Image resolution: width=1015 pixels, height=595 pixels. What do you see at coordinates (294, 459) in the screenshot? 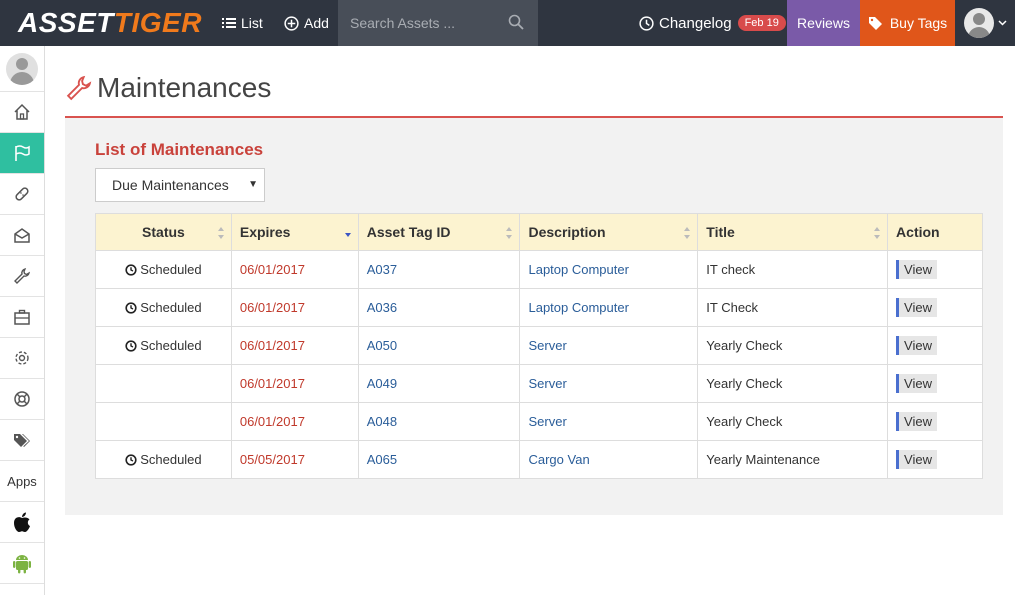
I see `cell-expires: 05/05/2017` at bounding box center [294, 459].